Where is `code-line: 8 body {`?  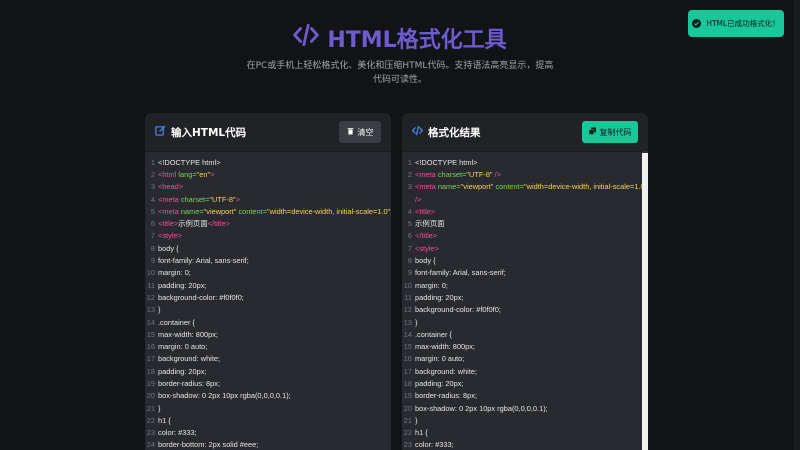
code-line: 8 body { is located at coordinates (268, 248).